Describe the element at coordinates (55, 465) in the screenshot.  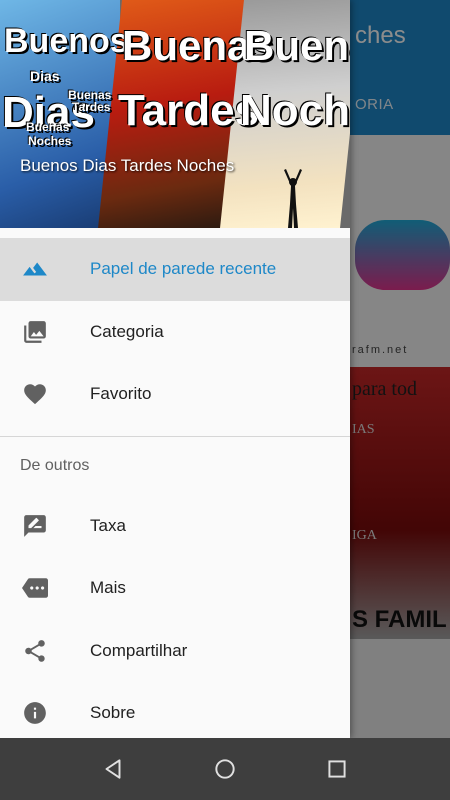
I see `menu-section-title: De outros` at that location.